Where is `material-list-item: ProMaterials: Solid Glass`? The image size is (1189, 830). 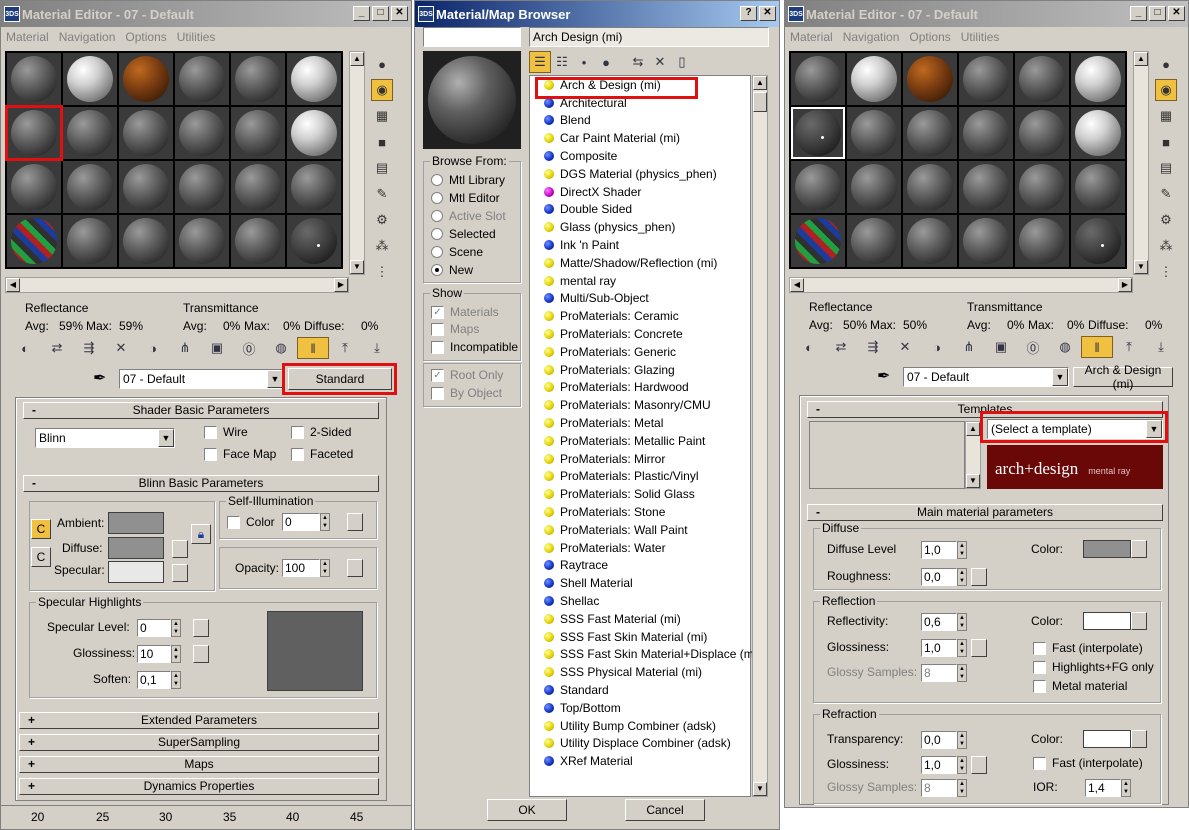 material-list-item: ProMaterials: Solid Glass is located at coordinates (640, 494).